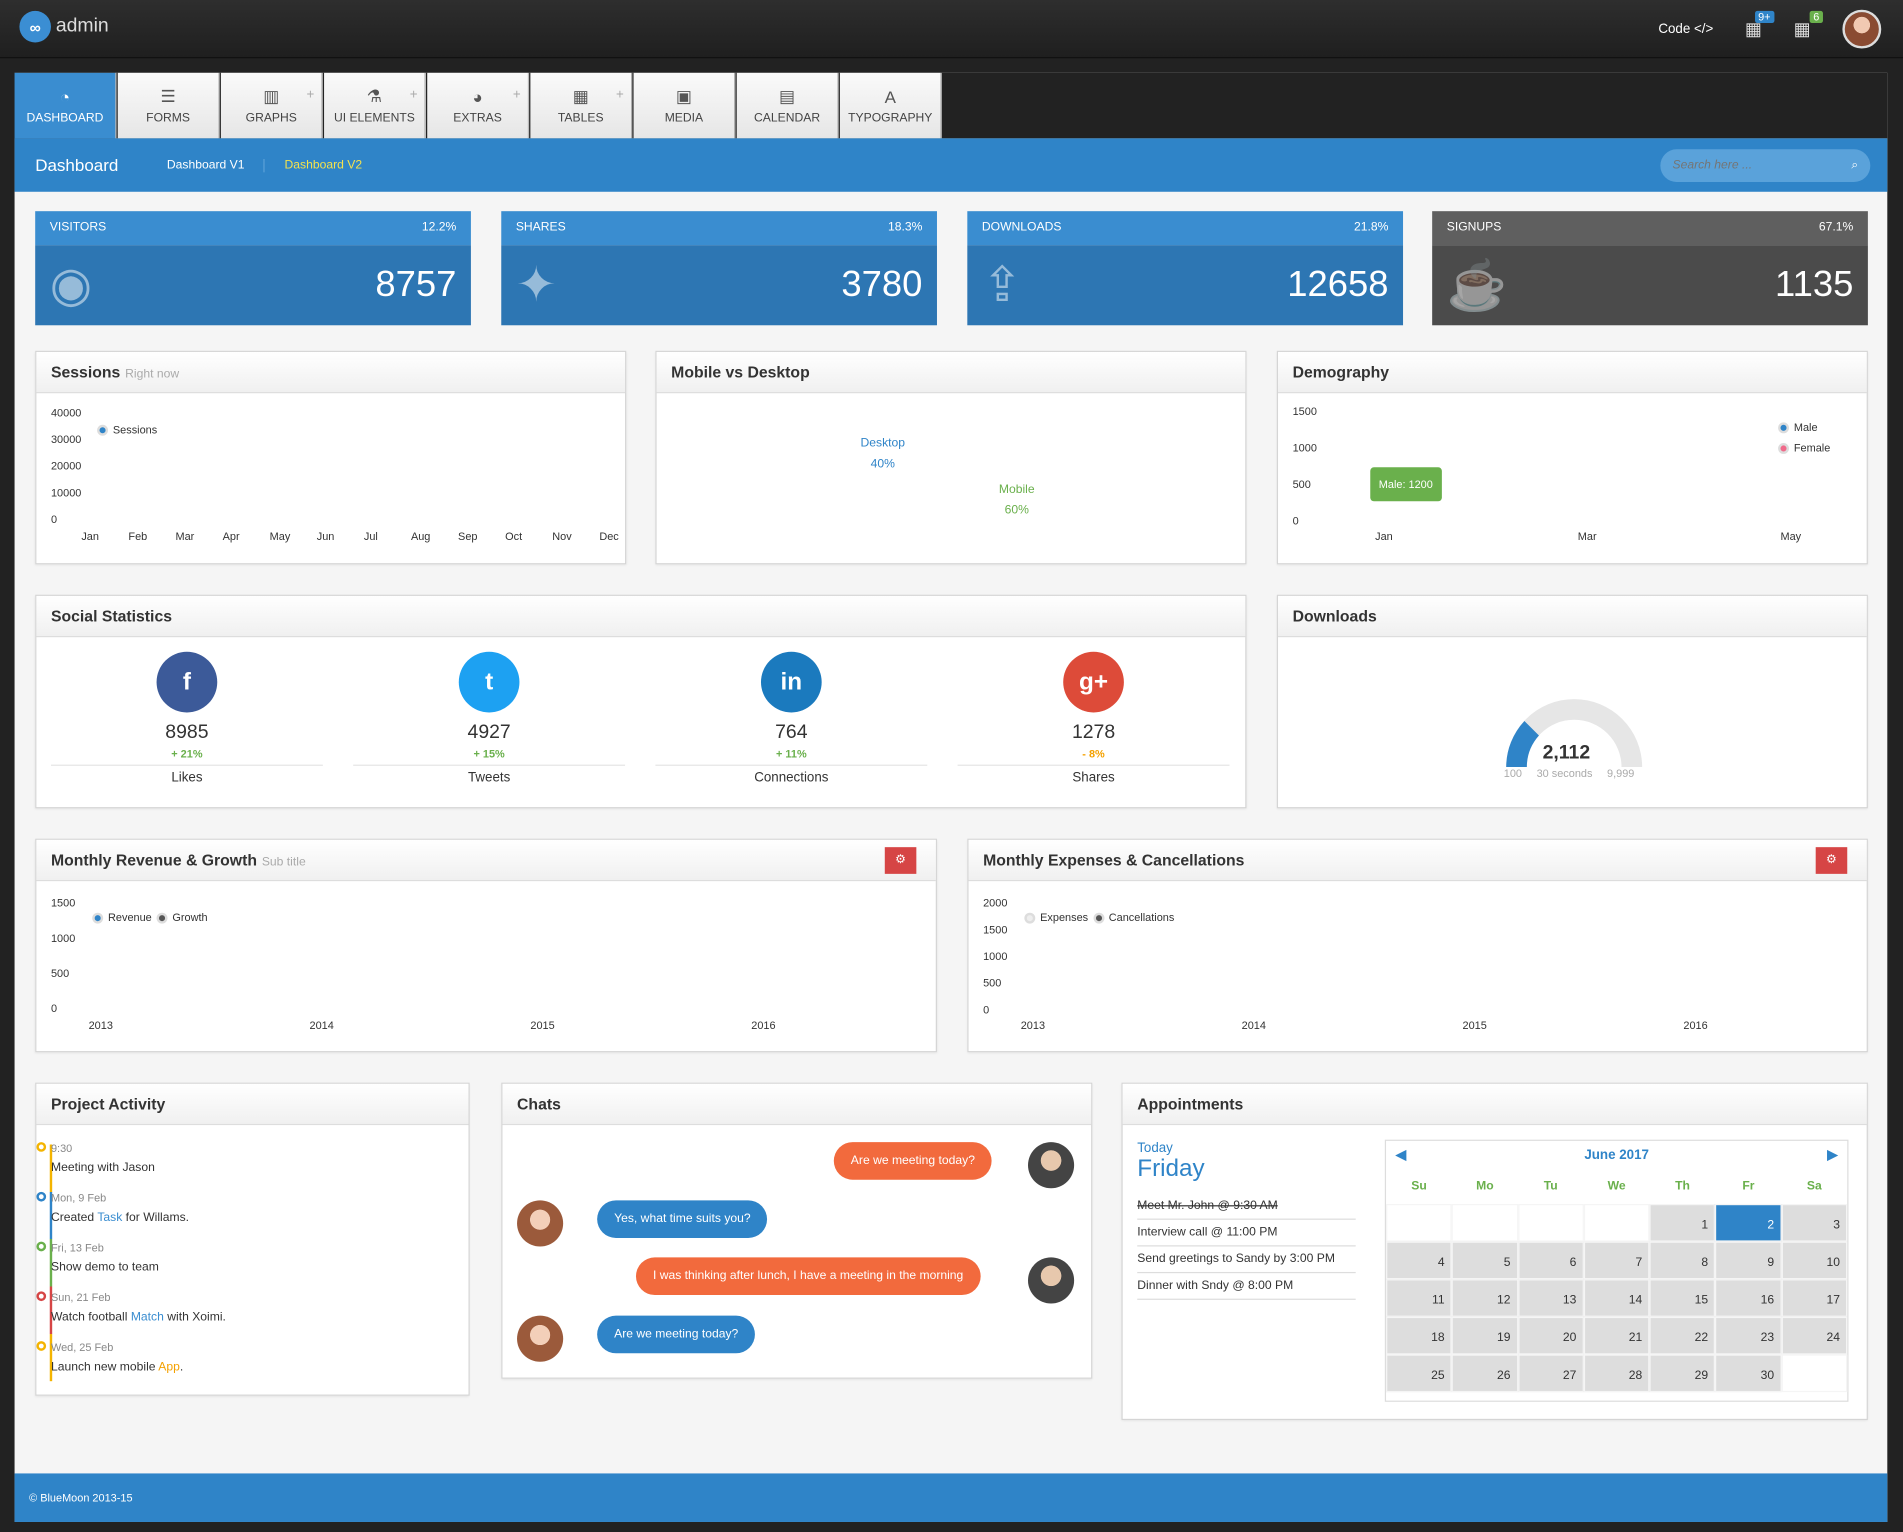 This screenshot has height=1532, width=1903. Describe the element at coordinates (206, 165) in the screenshot. I see `dashboard-v1-link: Dashboard V1` at that location.